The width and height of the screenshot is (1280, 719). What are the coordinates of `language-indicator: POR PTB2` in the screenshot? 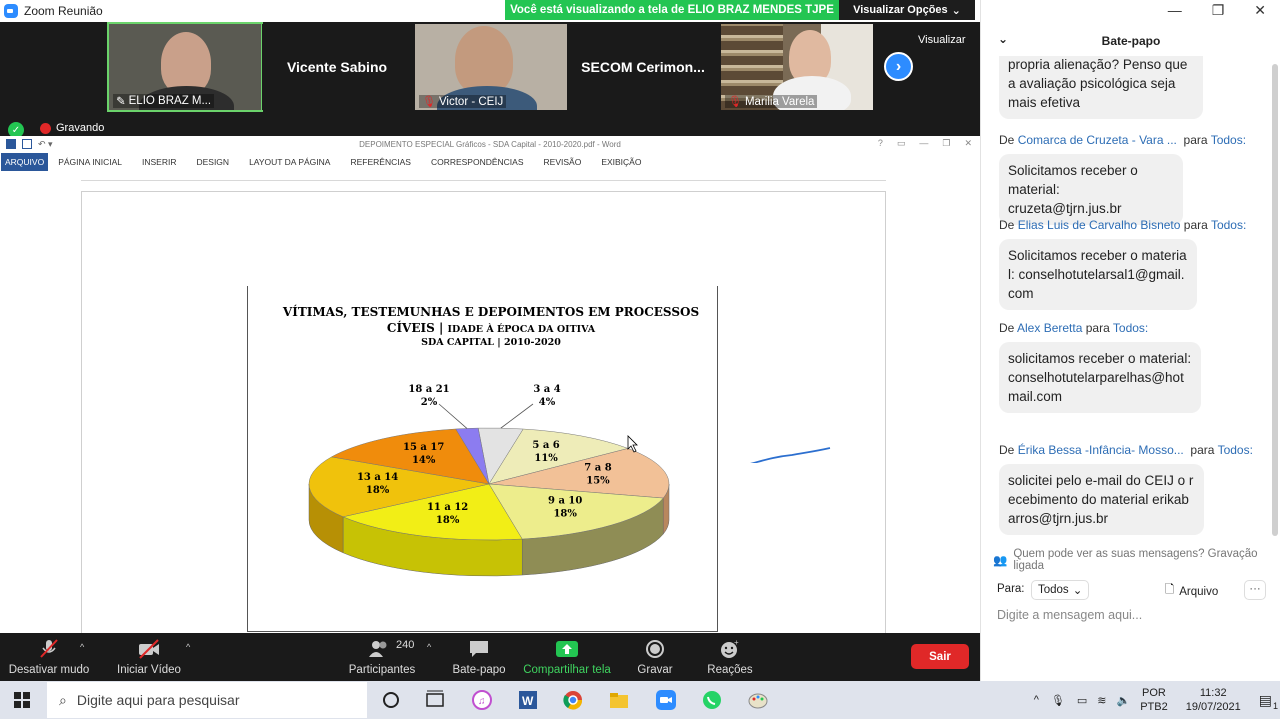 It's located at (1154, 700).